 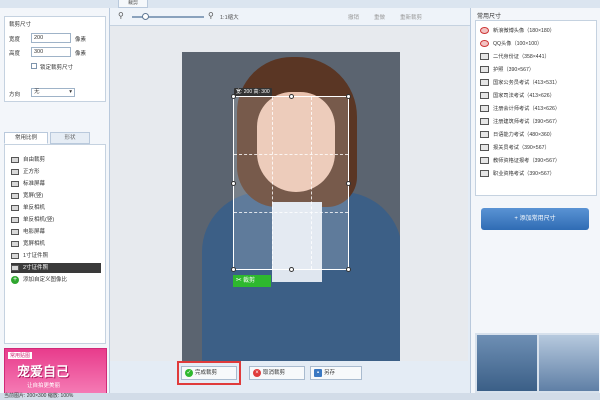 What do you see at coordinates (43, 371) in the screenshot?
I see `promo-title: 宠爱自己` at bounding box center [43, 371].